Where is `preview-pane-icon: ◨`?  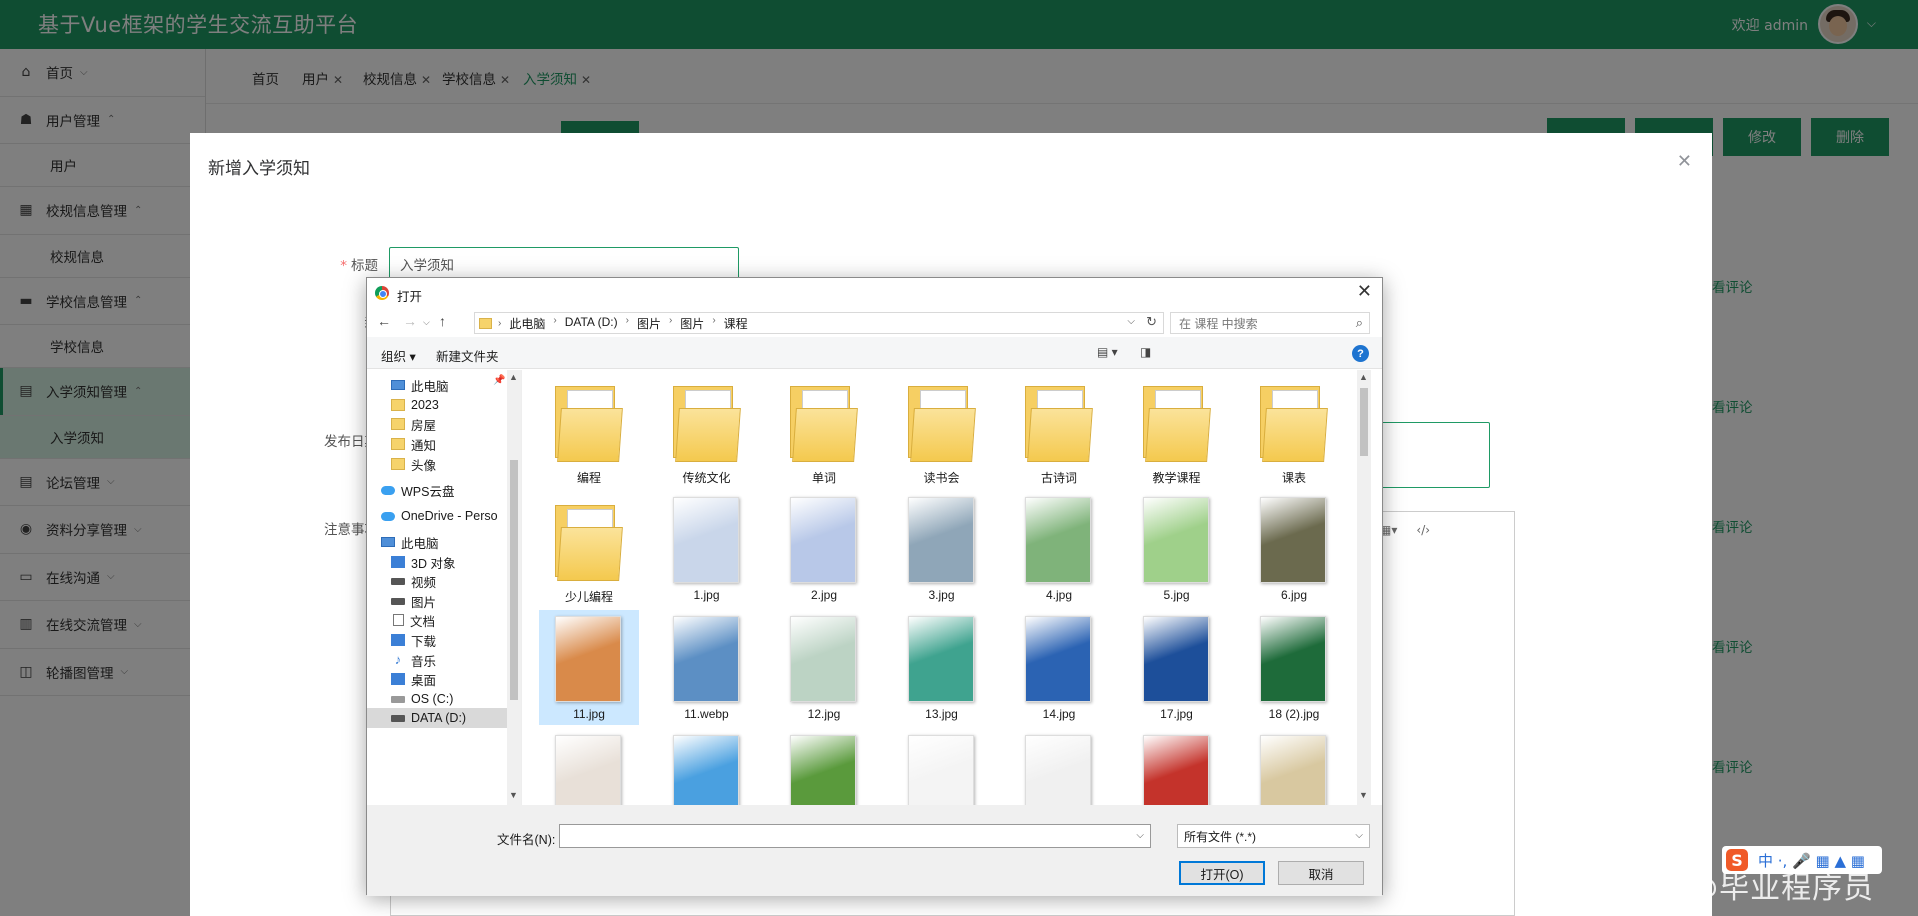
preview-pane-icon: ◨ is located at coordinates (1145, 352).